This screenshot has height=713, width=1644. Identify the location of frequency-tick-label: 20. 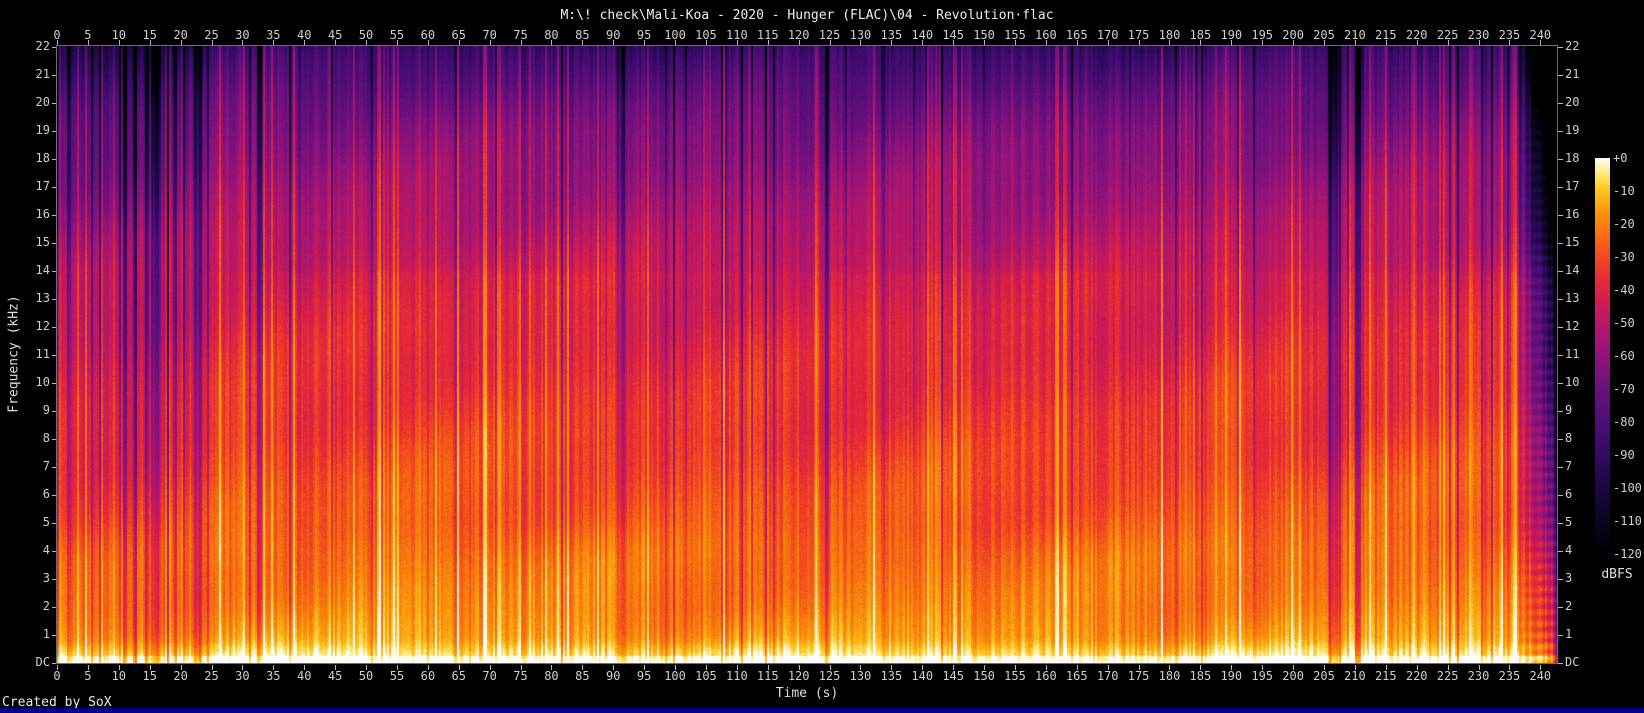
(42, 102).